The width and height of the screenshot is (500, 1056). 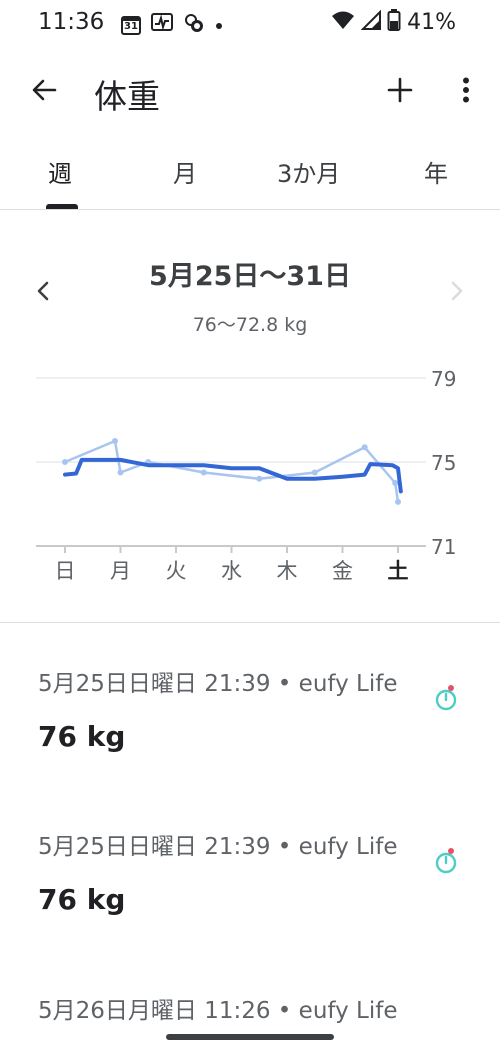 I want to click on next-week-button, so click(x=457, y=291).